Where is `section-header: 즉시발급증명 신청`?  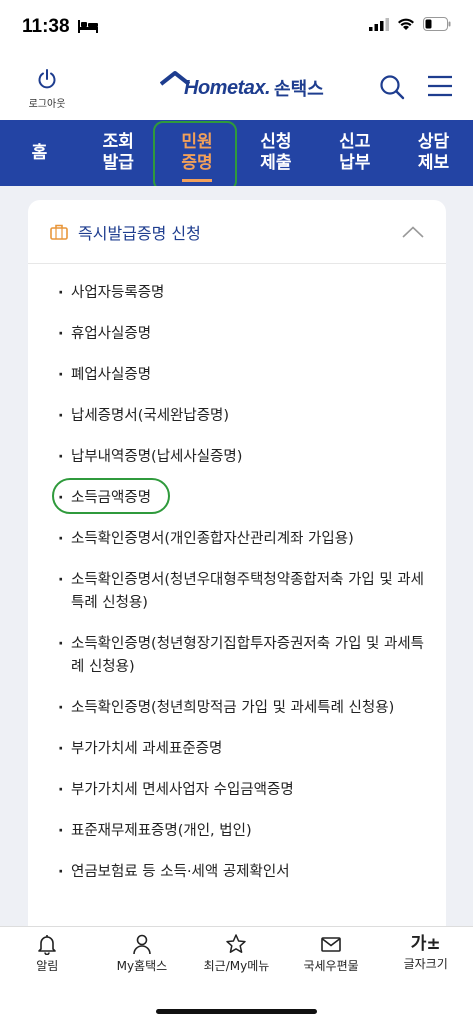 section-header: 즉시발급증명 신청 is located at coordinates (237, 232).